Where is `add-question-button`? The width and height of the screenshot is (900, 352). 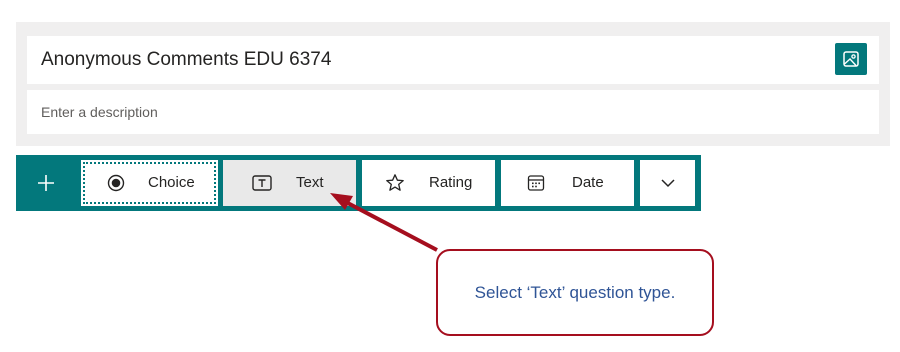
add-question-button is located at coordinates (46, 183).